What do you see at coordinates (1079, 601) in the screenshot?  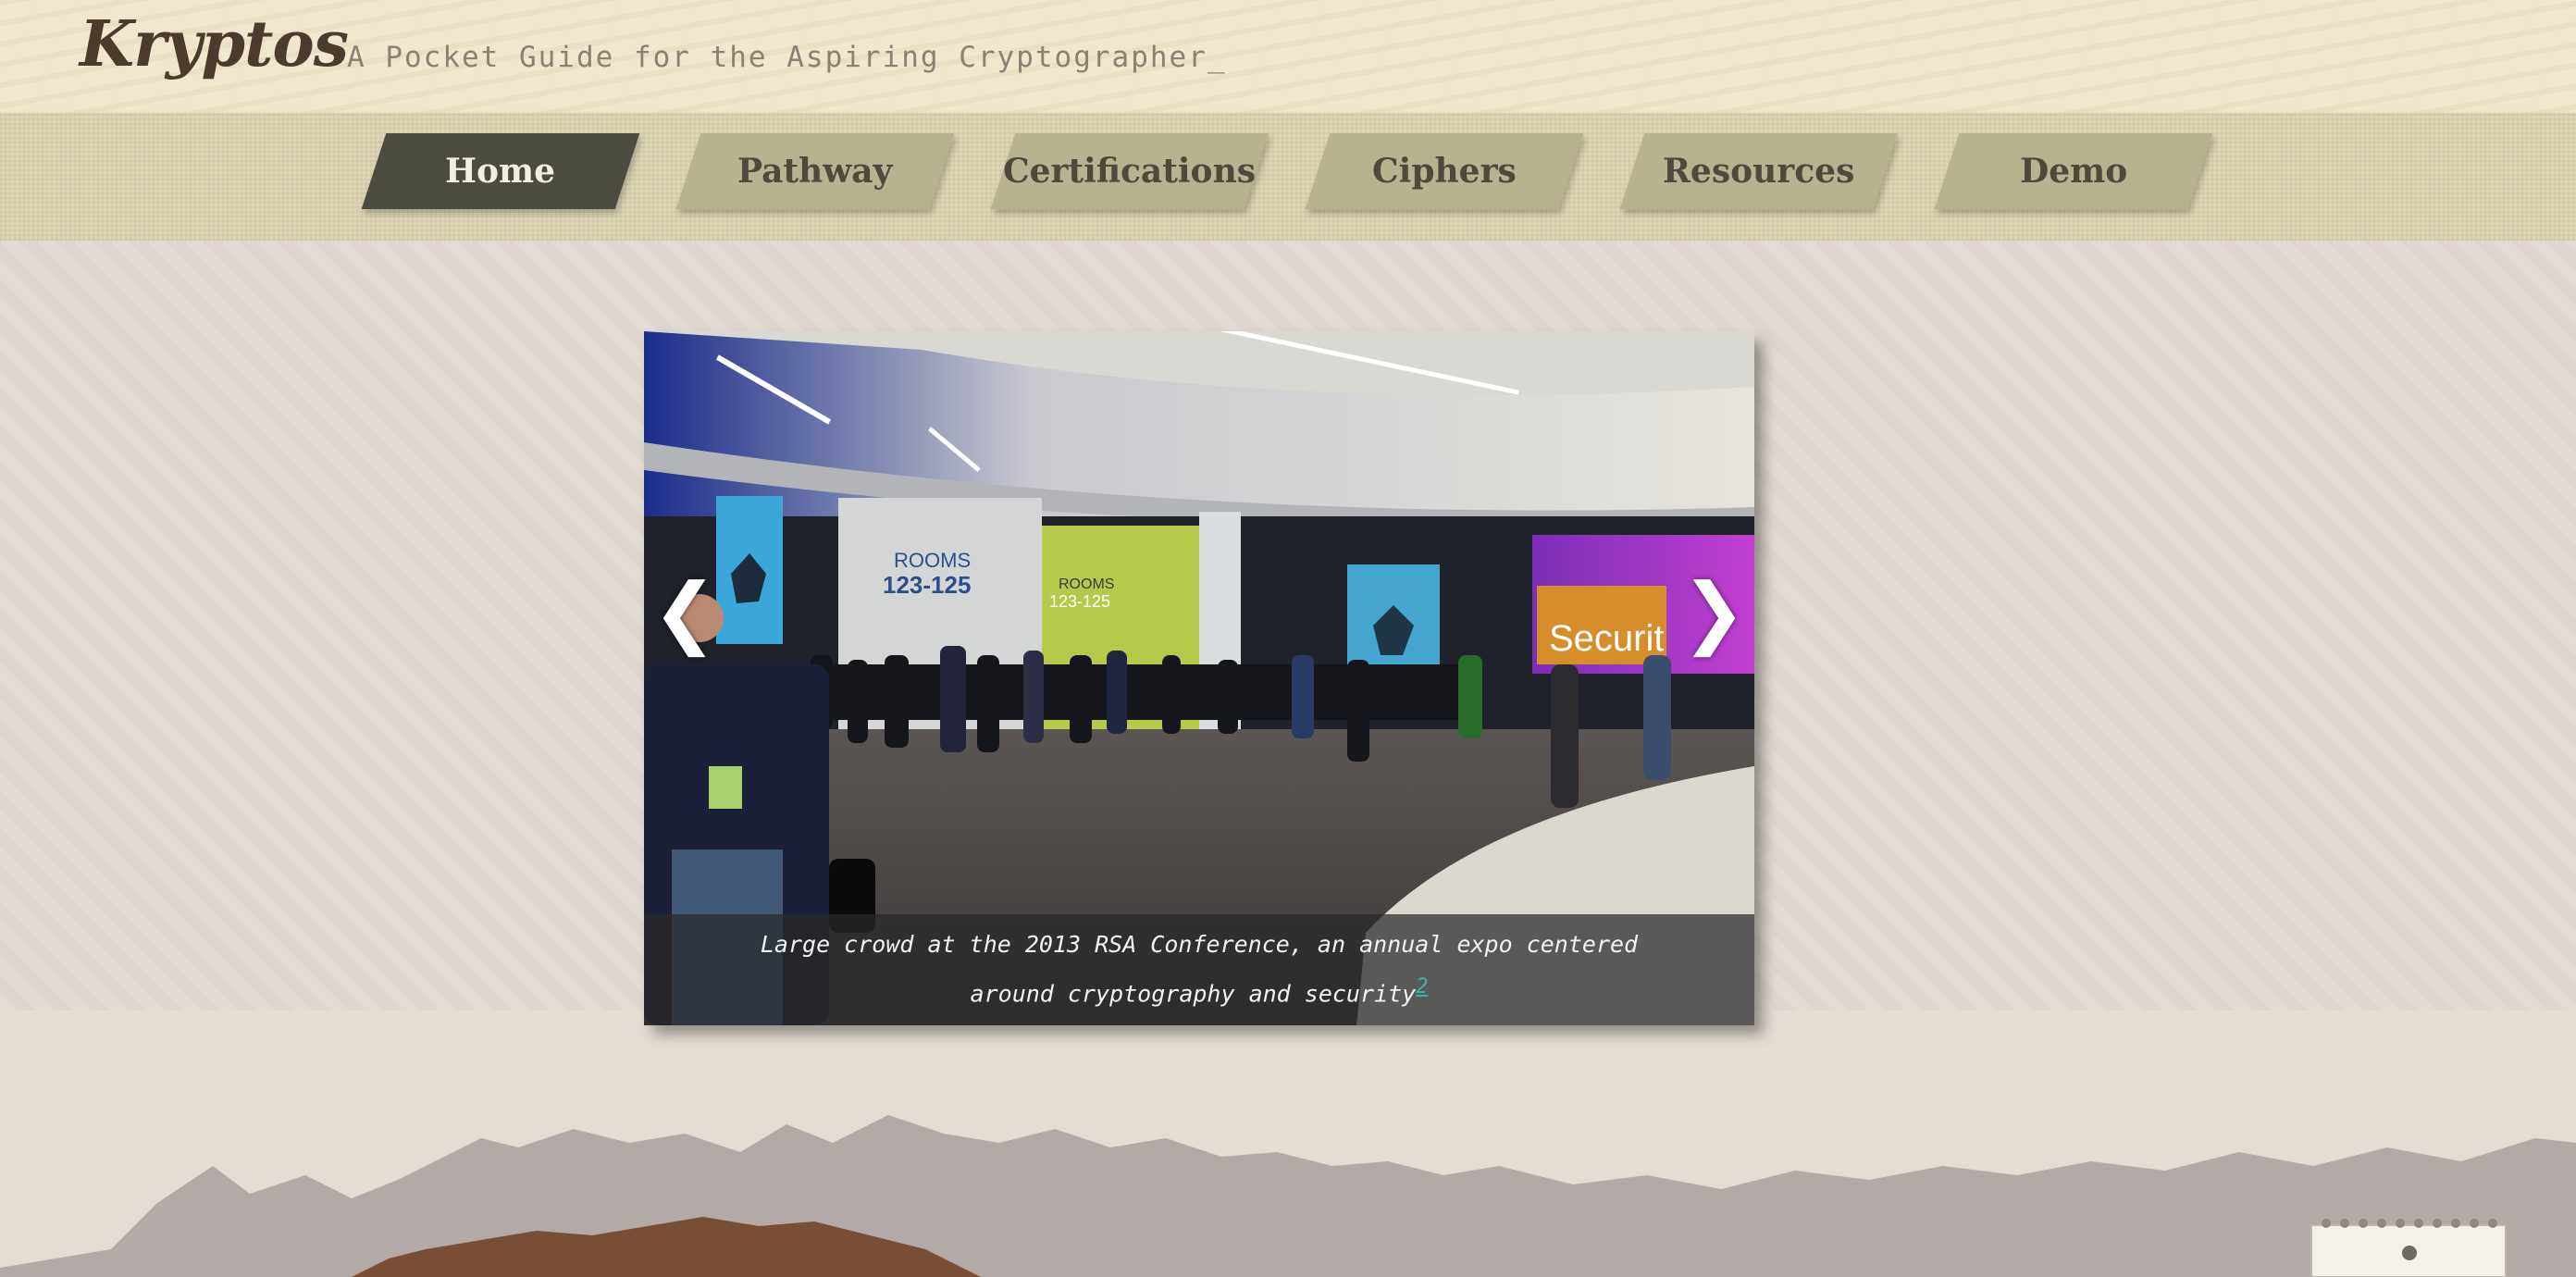 I see `rooms-sign-number-2: 123-125` at bounding box center [1079, 601].